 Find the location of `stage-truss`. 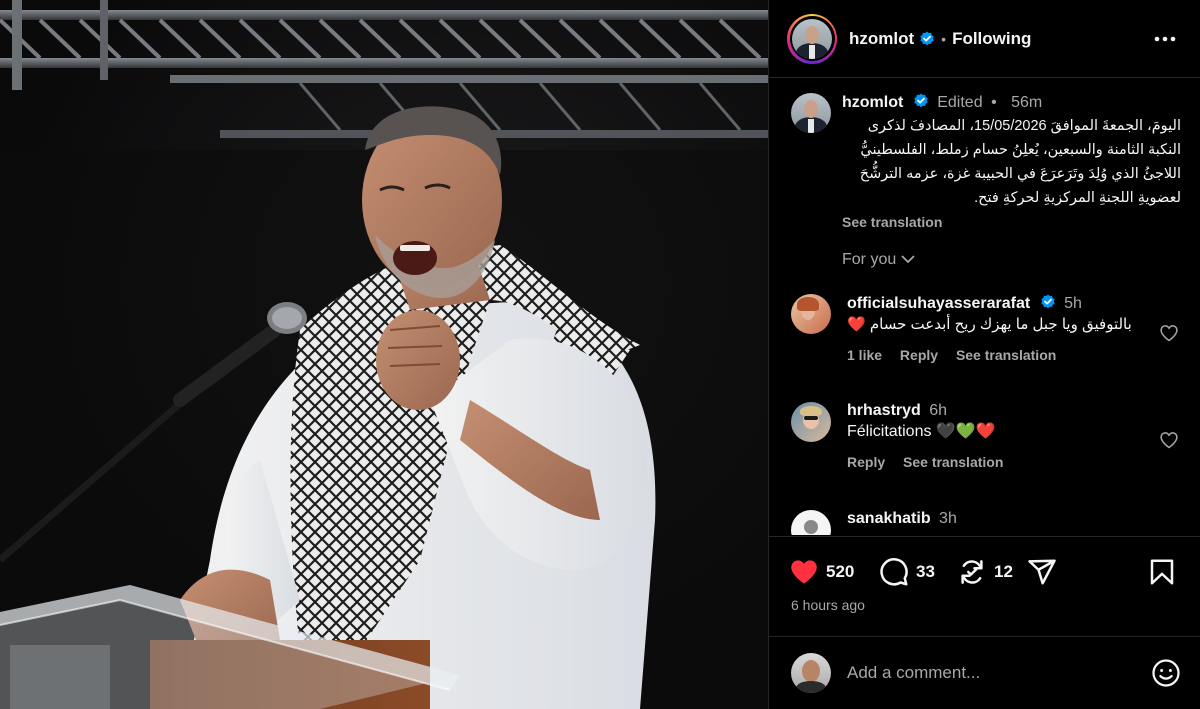

stage-truss is located at coordinates (384, 69).